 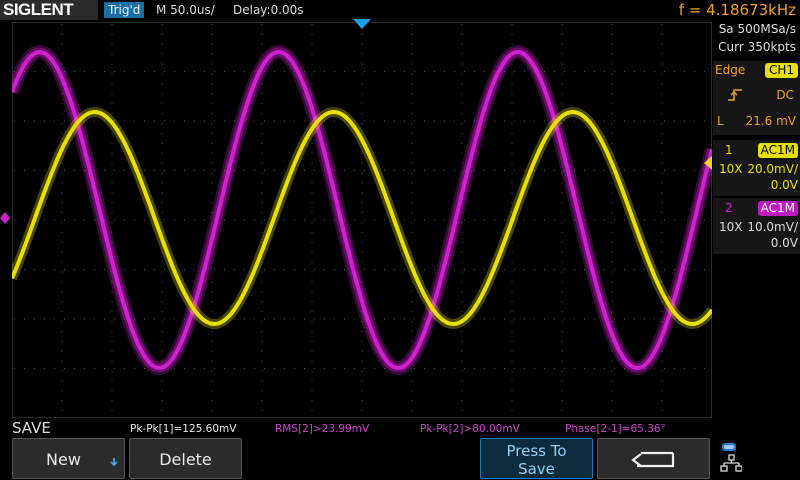 What do you see at coordinates (729, 150) in the screenshot?
I see `channel-1-number: 1` at bounding box center [729, 150].